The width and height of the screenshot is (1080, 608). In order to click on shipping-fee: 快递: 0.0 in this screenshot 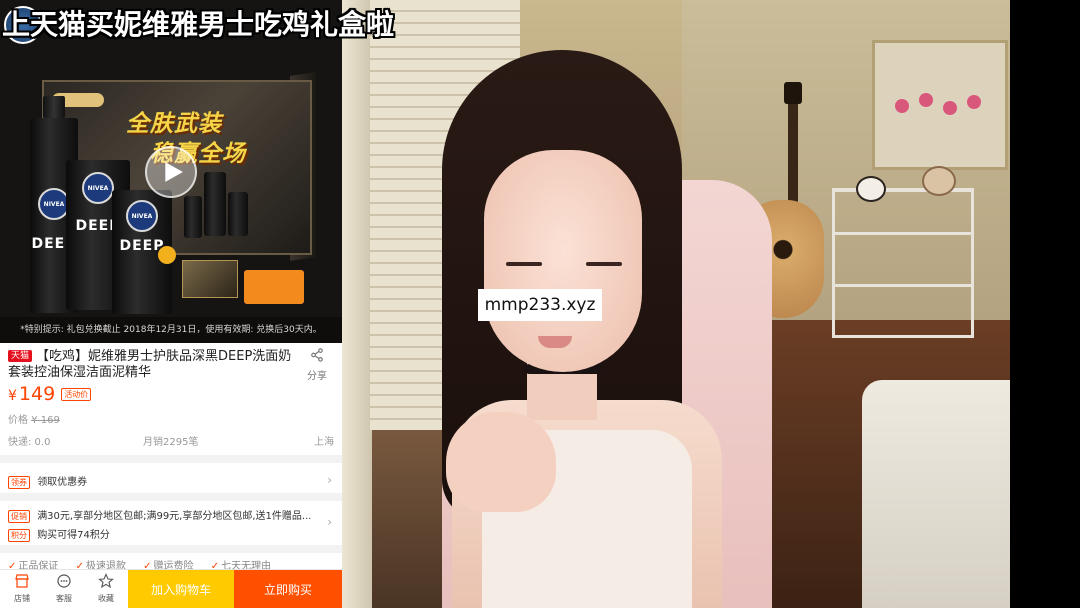, I will do `click(29, 442)`.